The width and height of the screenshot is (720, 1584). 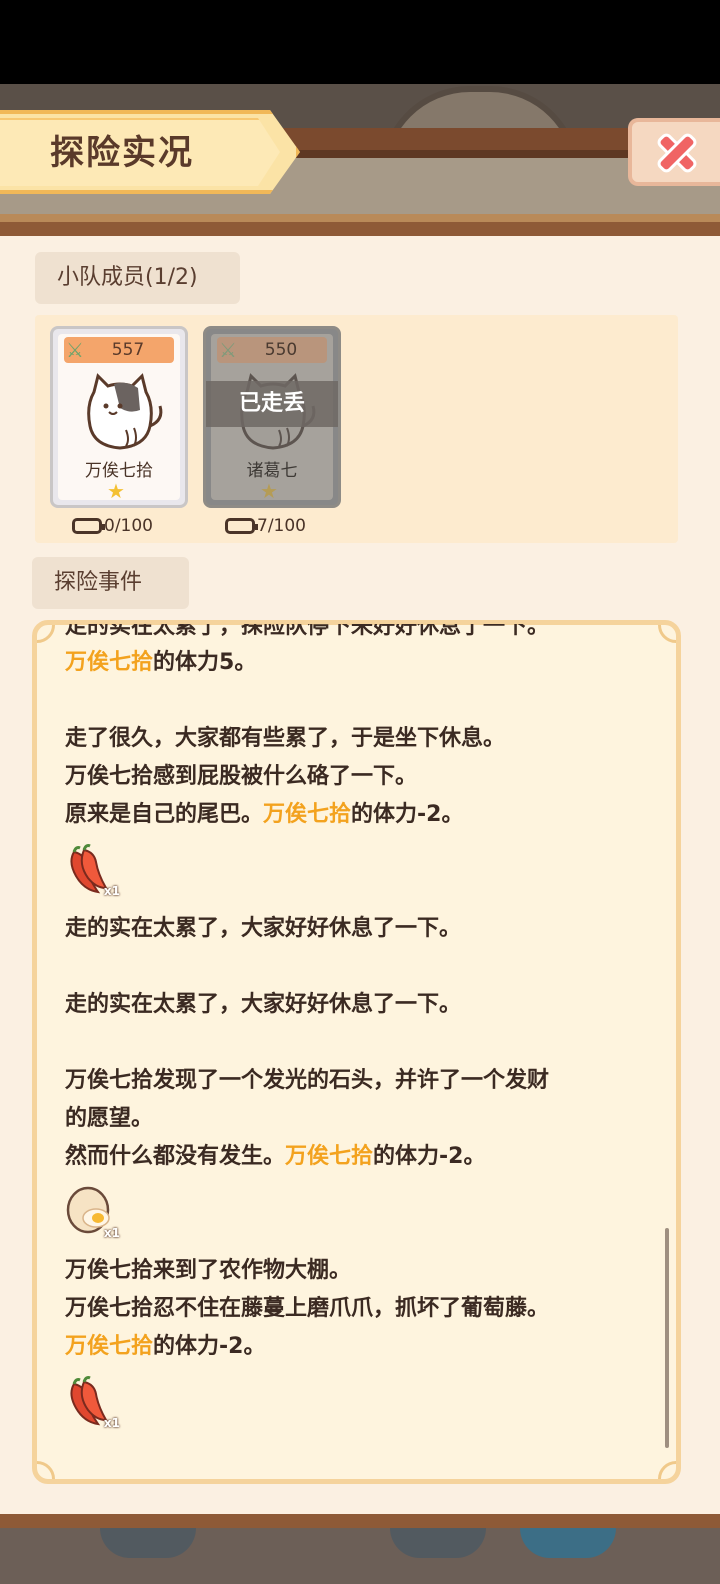 What do you see at coordinates (265, 526) in the screenshot?
I see `stamina-readout: 7/100` at bounding box center [265, 526].